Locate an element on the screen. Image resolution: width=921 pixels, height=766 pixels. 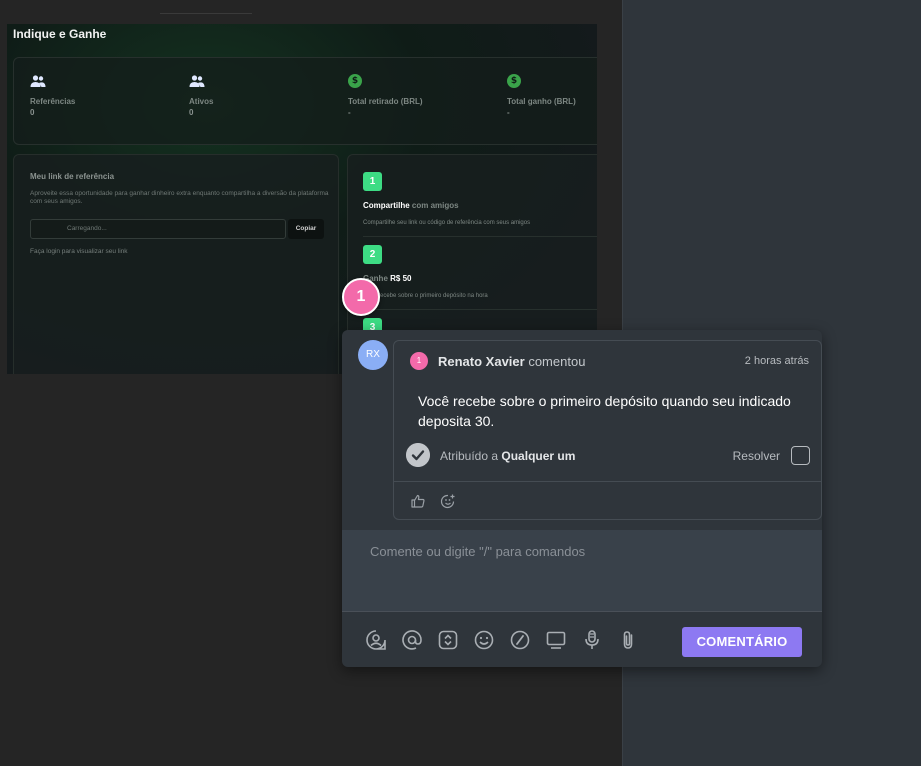
stat-ativos: Ativos 0 is located at coordinates (264, 95).